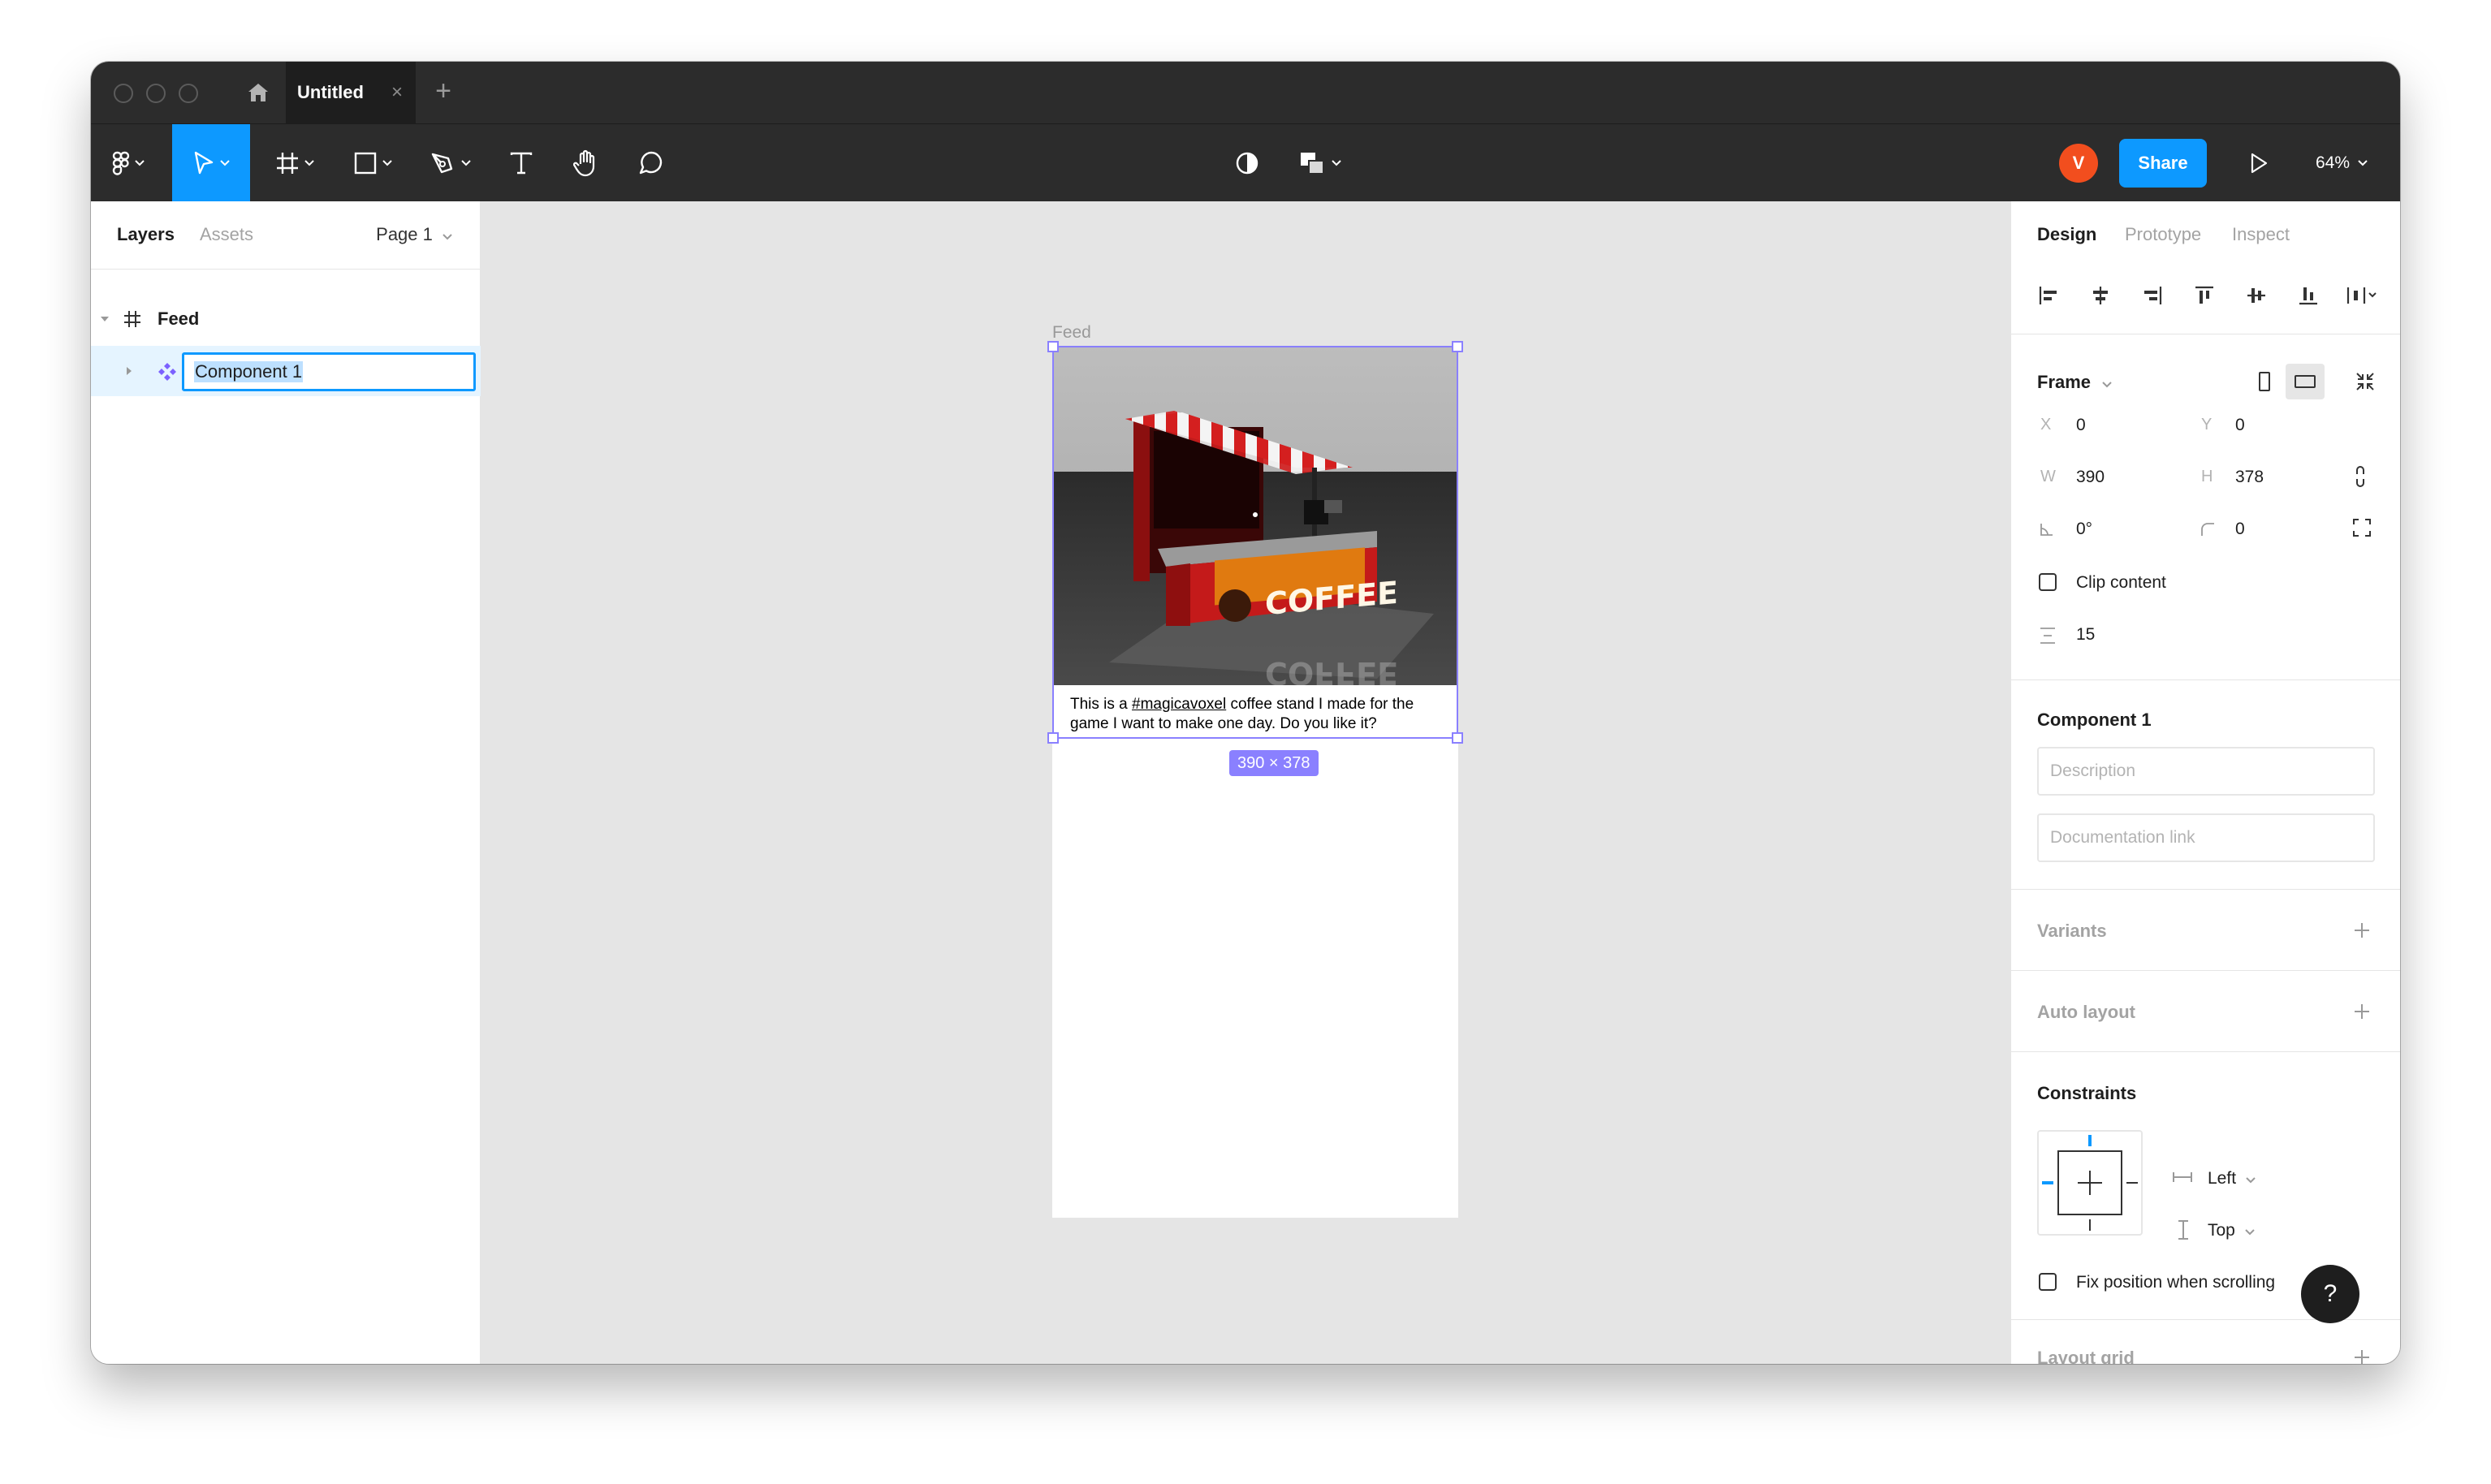 The width and height of the screenshot is (2491, 1484). I want to click on frame-title-text: Frame, so click(2064, 382).